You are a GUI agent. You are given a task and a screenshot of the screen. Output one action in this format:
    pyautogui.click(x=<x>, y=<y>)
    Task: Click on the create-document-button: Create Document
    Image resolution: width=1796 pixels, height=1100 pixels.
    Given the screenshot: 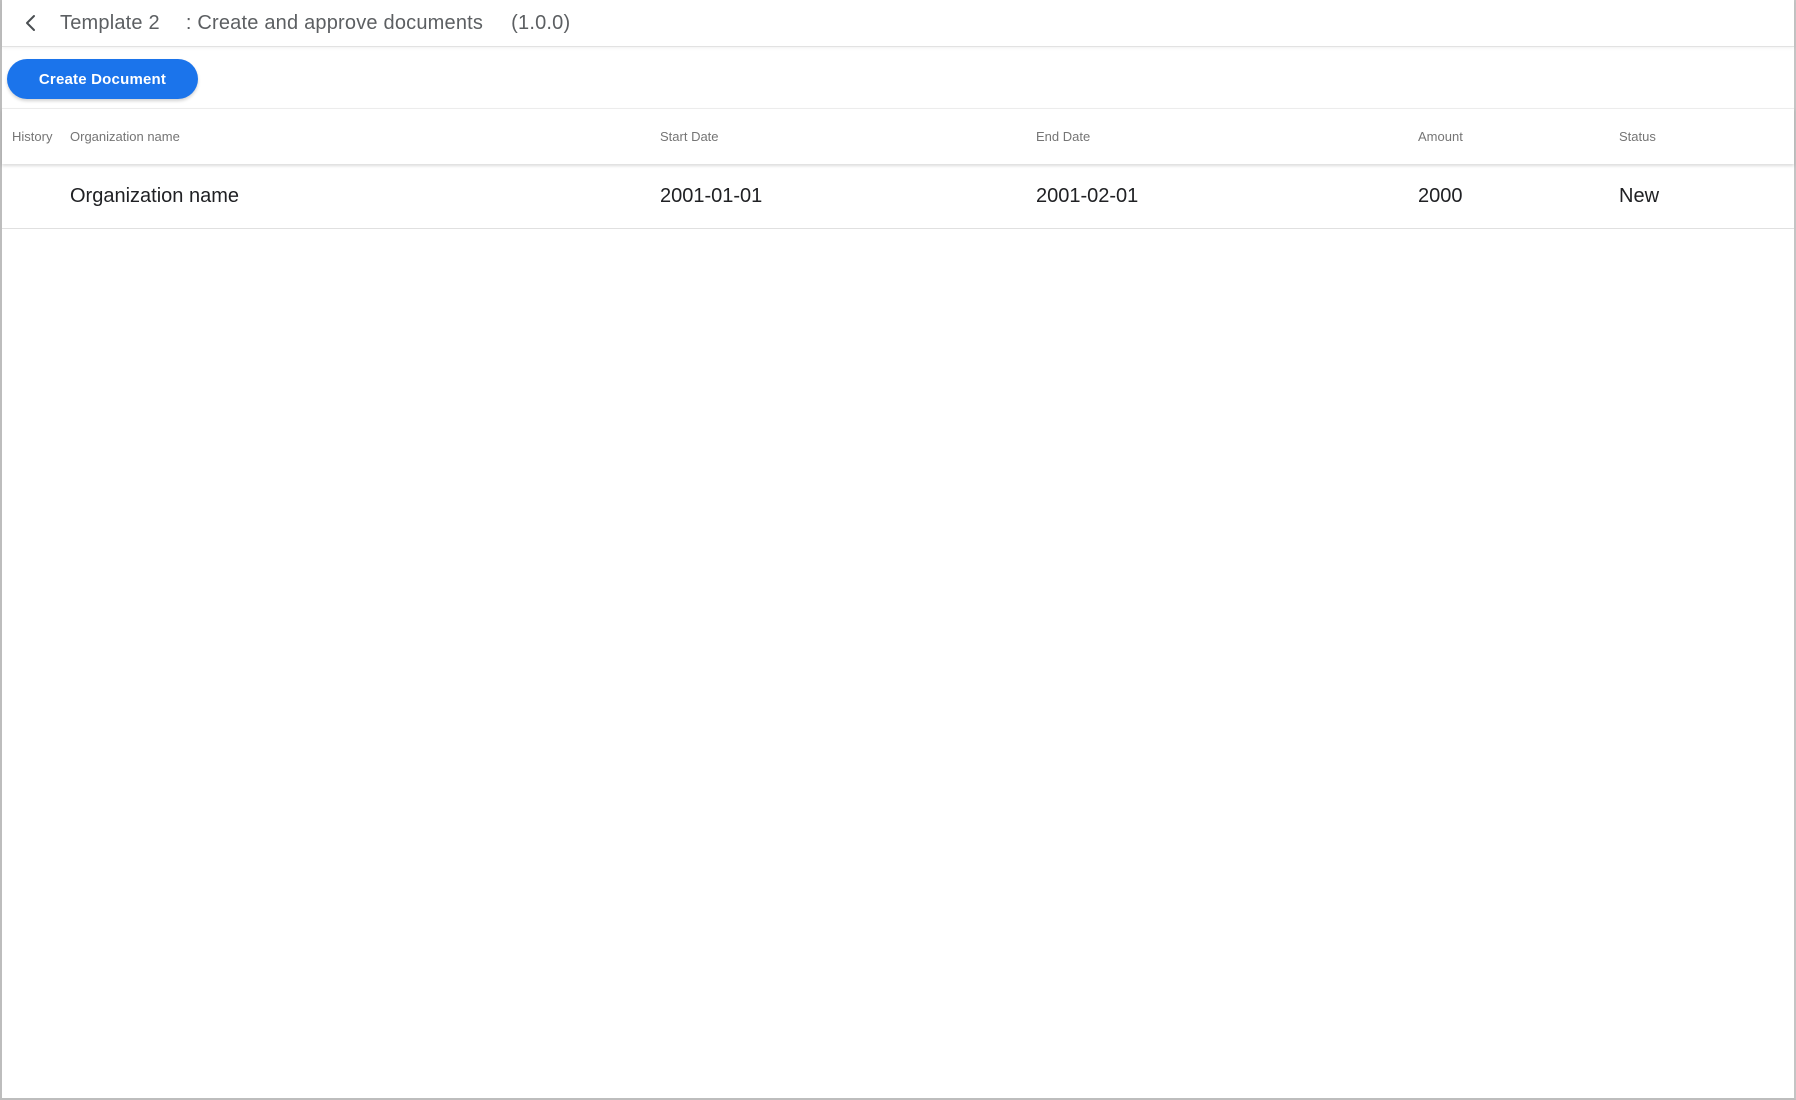 What is the action you would take?
    pyautogui.click(x=102, y=79)
    